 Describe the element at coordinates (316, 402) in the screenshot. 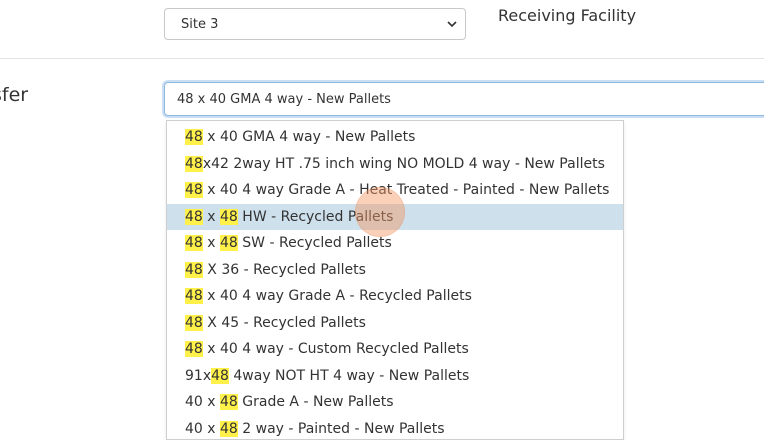

I see `option-text: Grade A - New Pallets` at that location.